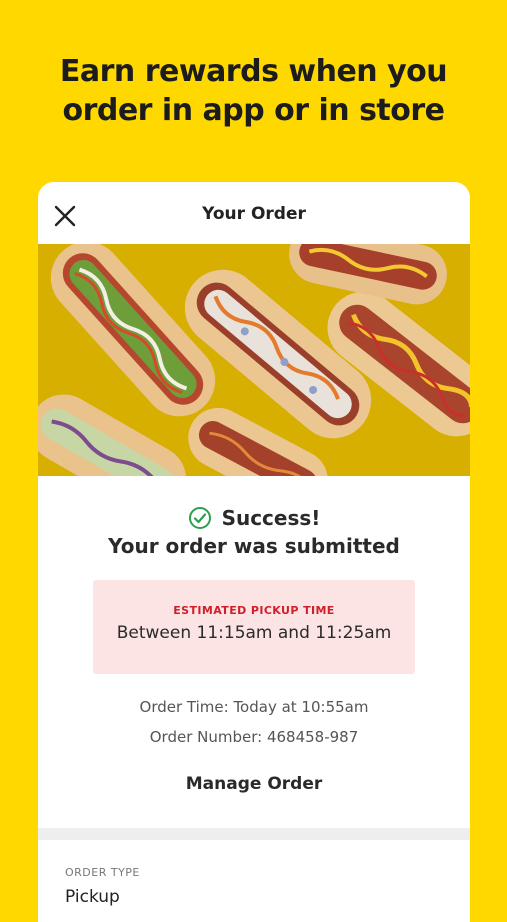  I want to click on order-type-section: ORDER TYPE Pickup, so click(254, 886).